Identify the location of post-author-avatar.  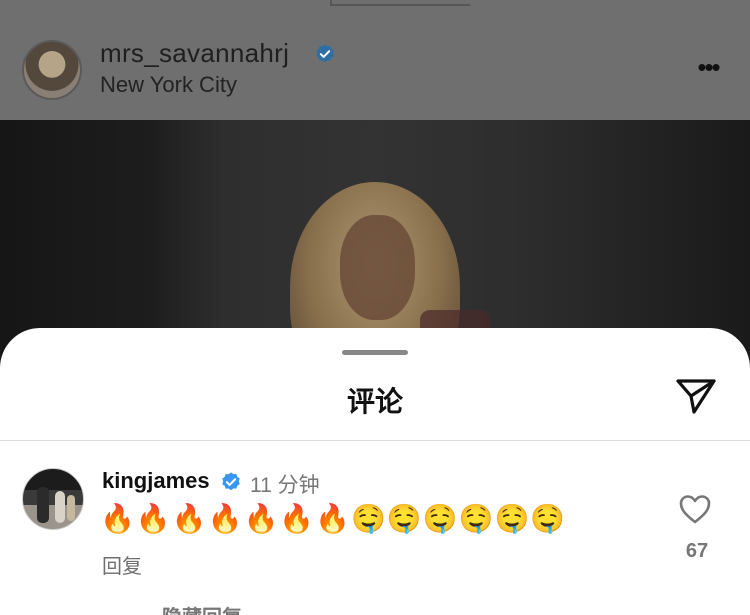
(52, 70).